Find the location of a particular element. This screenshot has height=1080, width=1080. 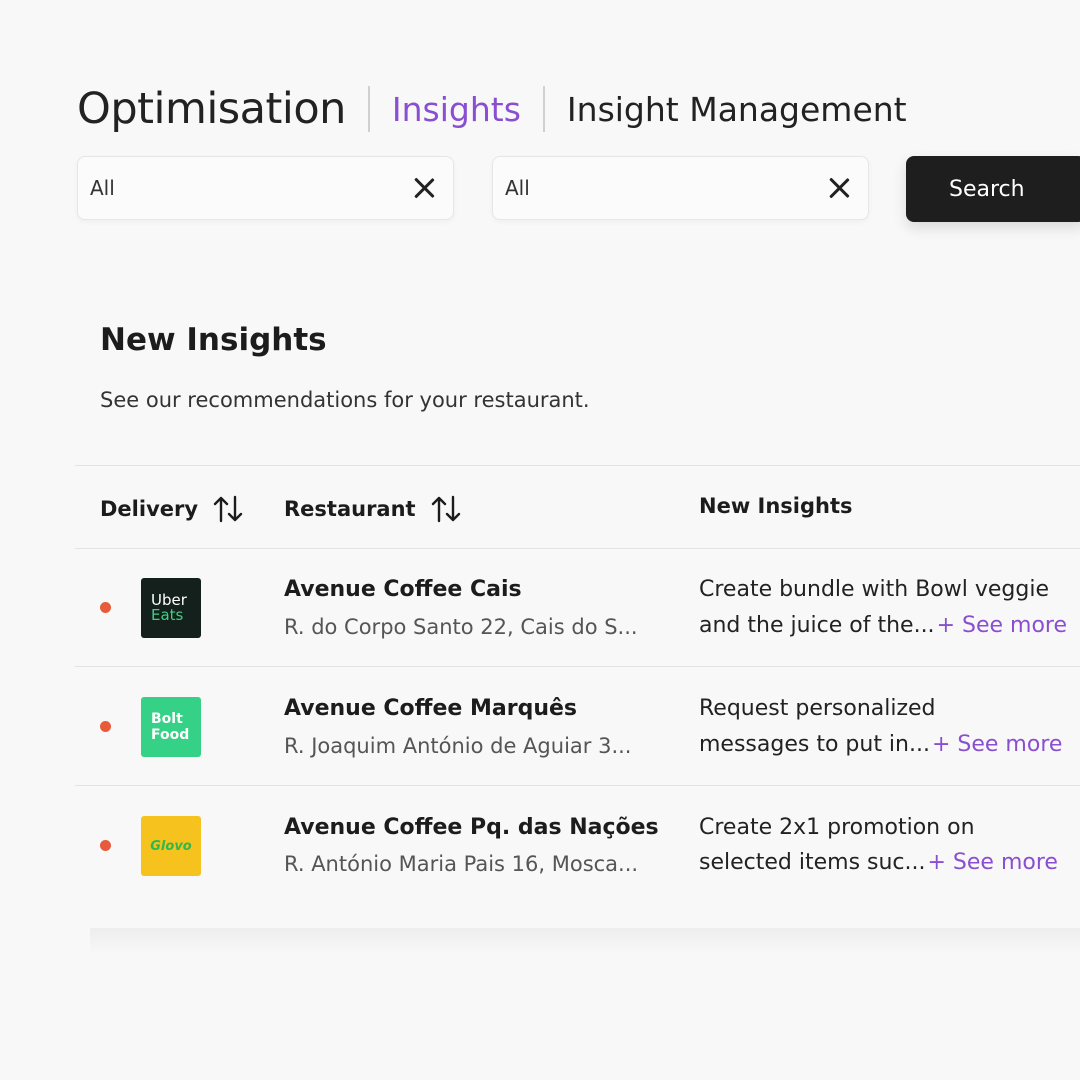

section-title: New Insights is located at coordinates (213, 340).